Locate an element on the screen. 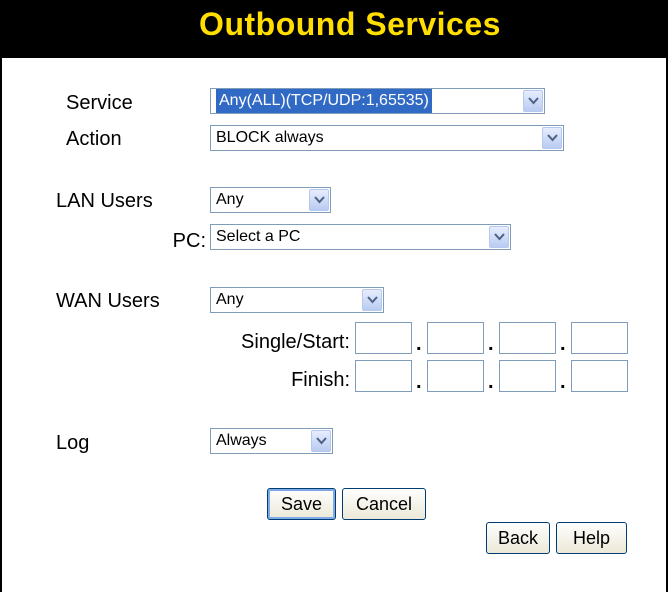  save-button: Save is located at coordinates (301, 504).